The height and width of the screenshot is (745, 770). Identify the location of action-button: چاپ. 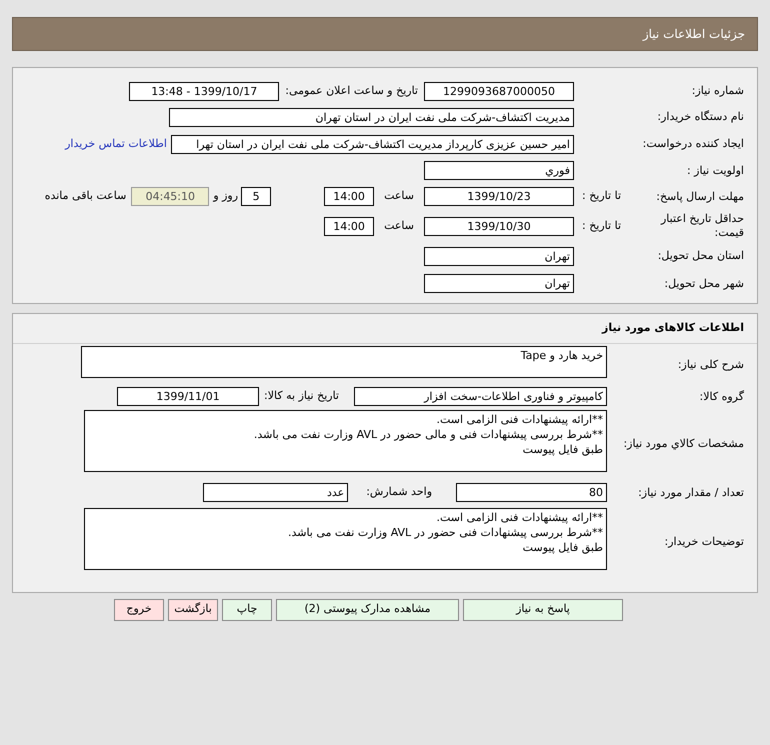
(247, 609).